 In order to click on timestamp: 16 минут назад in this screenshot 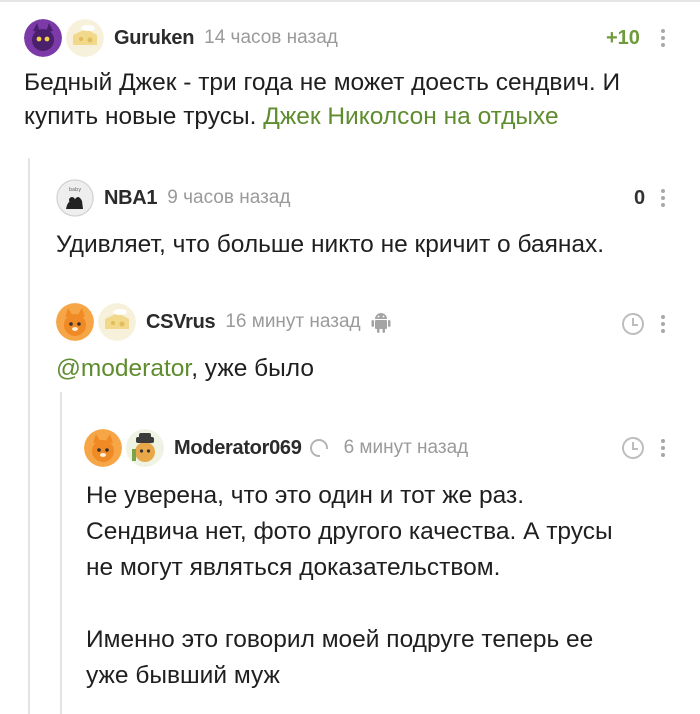, I will do `click(292, 322)`.